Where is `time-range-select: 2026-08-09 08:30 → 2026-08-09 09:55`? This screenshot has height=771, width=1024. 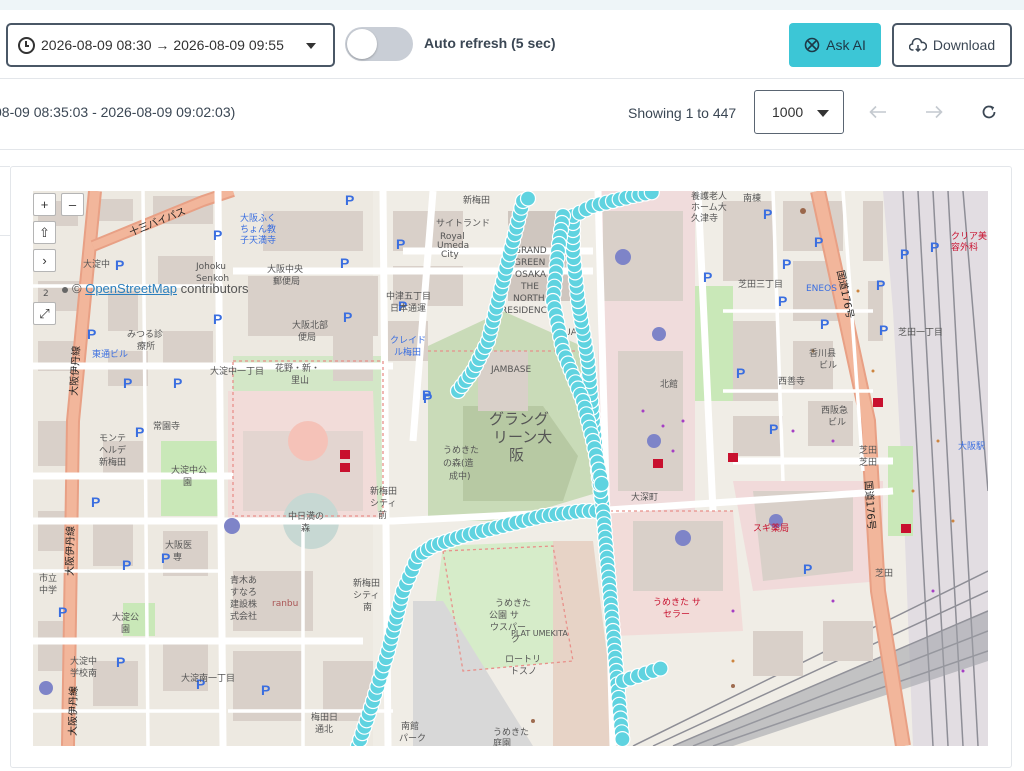
time-range-select: 2026-08-09 08:30 → 2026-08-09 09:55 is located at coordinates (170, 45).